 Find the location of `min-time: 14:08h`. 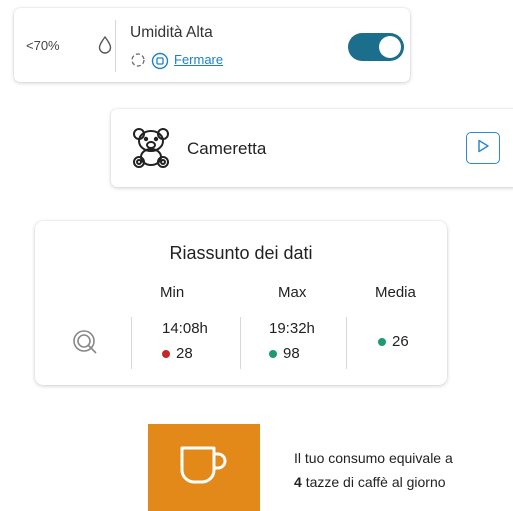

min-time: 14:08h is located at coordinates (185, 328).